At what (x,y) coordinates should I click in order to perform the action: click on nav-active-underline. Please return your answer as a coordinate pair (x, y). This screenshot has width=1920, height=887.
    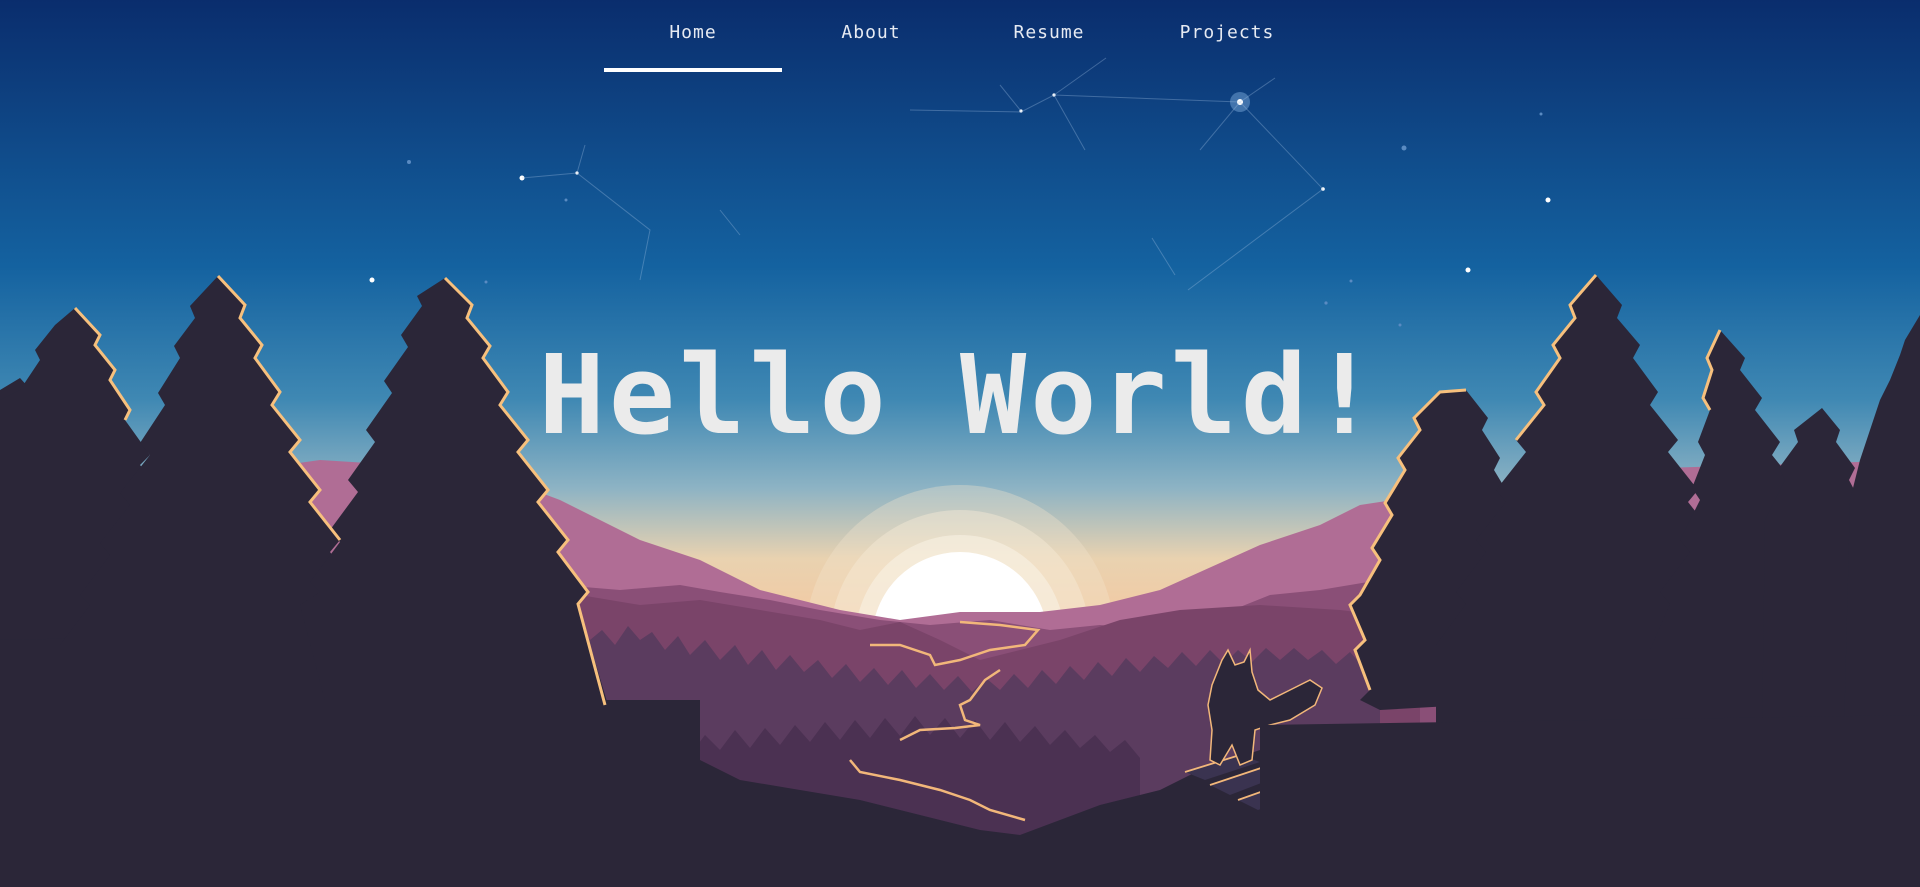
    Looking at the image, I should click on (693, 70).